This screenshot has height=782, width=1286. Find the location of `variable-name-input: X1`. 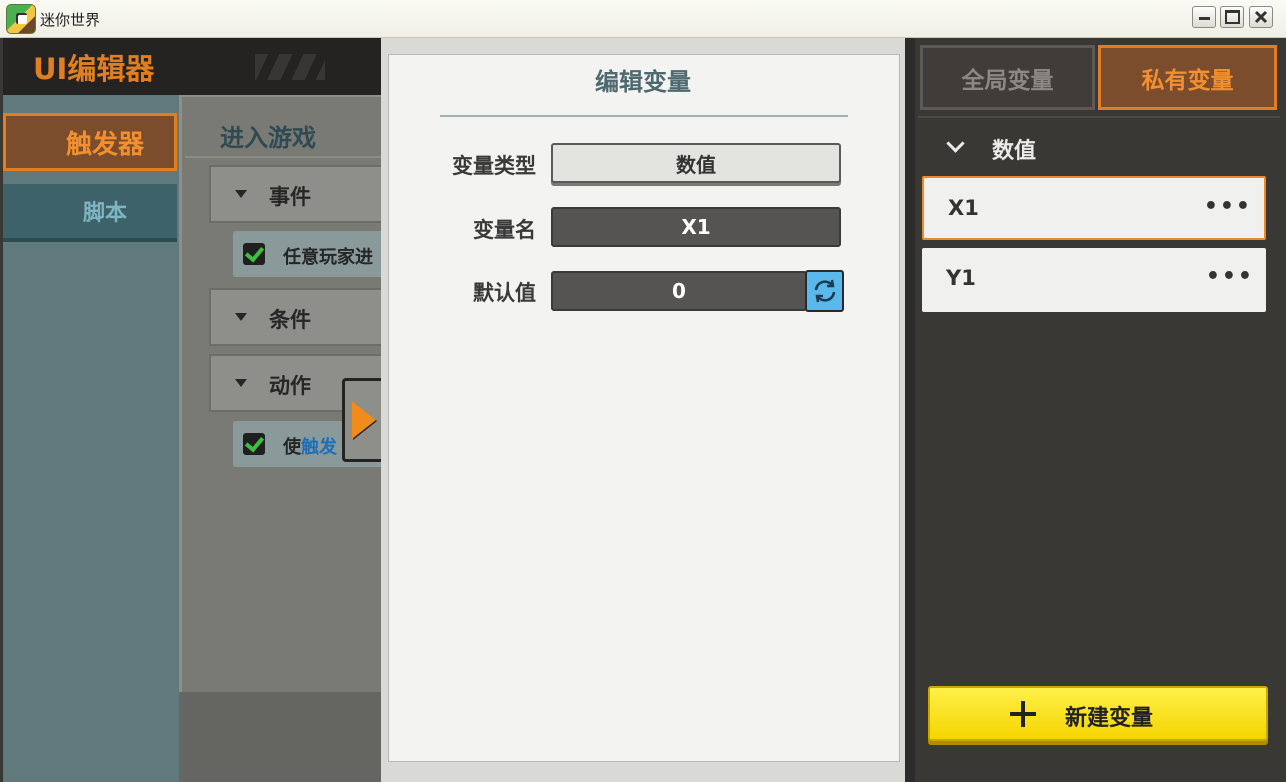

variable-name-input: X1 is located at coordinates (696, 227).